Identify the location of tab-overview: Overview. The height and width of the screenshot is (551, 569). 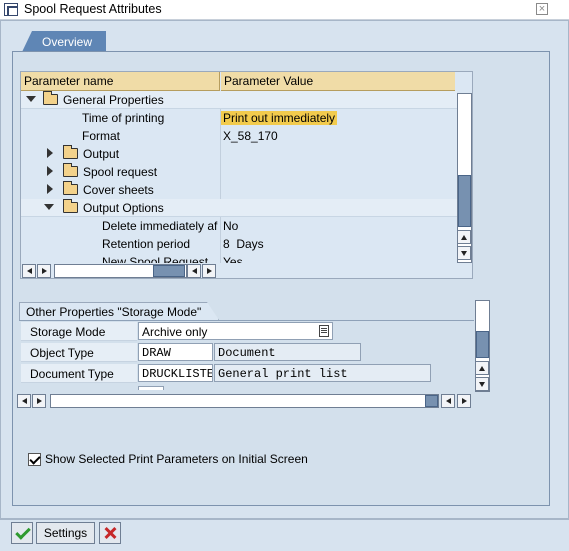
(64, 41).